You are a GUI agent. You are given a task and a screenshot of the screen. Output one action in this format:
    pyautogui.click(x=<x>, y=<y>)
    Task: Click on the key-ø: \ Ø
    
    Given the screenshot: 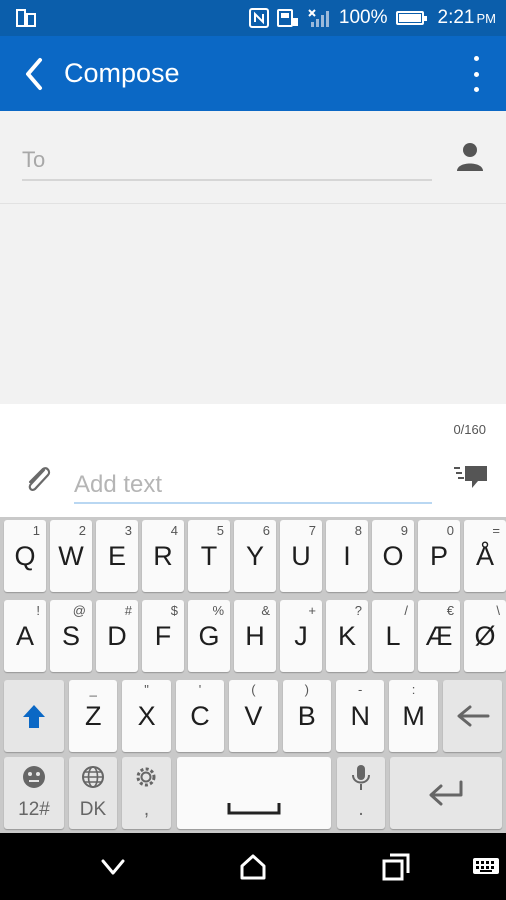 What is the action you would take?
    pyautogui.click(x=485, y=636)
    